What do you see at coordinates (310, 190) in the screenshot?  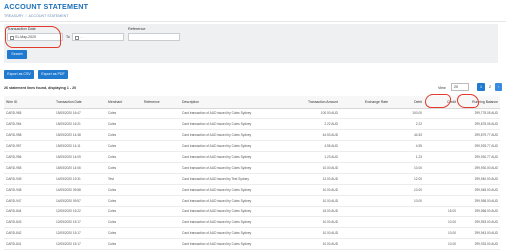 I see `table-cell: 10.00 AUD` at bounding box center [310, 190].